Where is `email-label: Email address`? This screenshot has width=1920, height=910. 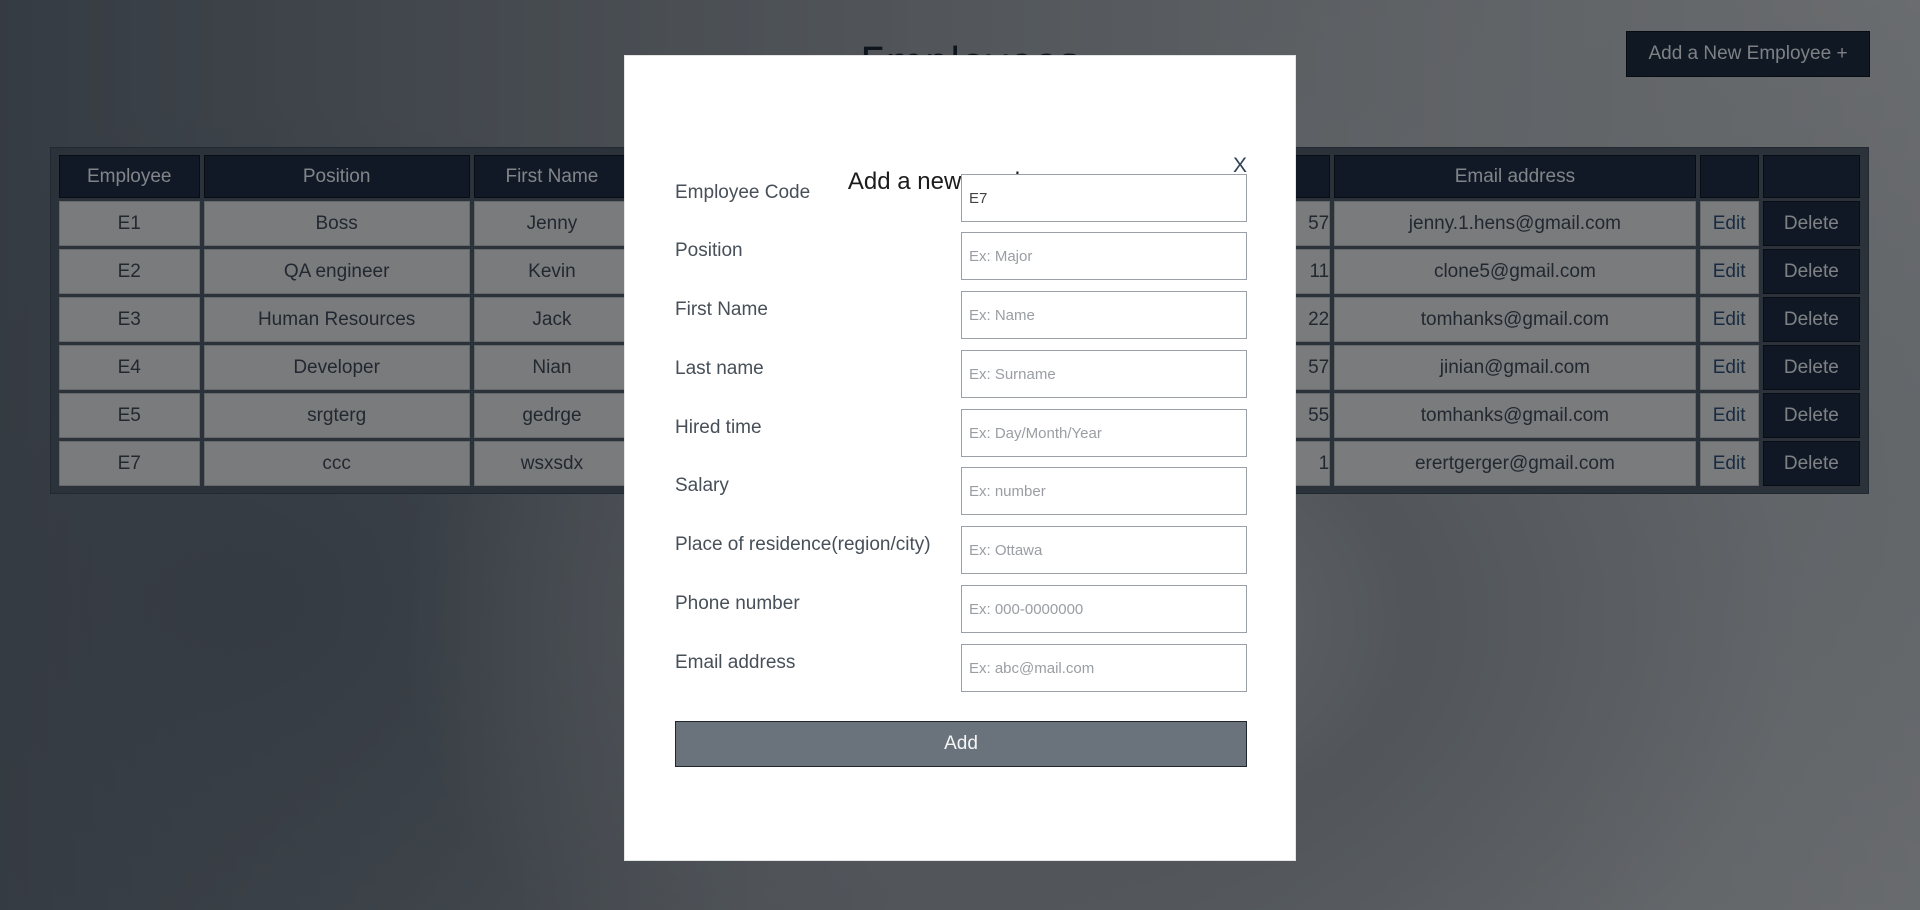
email-label: Email address is located at coordinates (735, 662).